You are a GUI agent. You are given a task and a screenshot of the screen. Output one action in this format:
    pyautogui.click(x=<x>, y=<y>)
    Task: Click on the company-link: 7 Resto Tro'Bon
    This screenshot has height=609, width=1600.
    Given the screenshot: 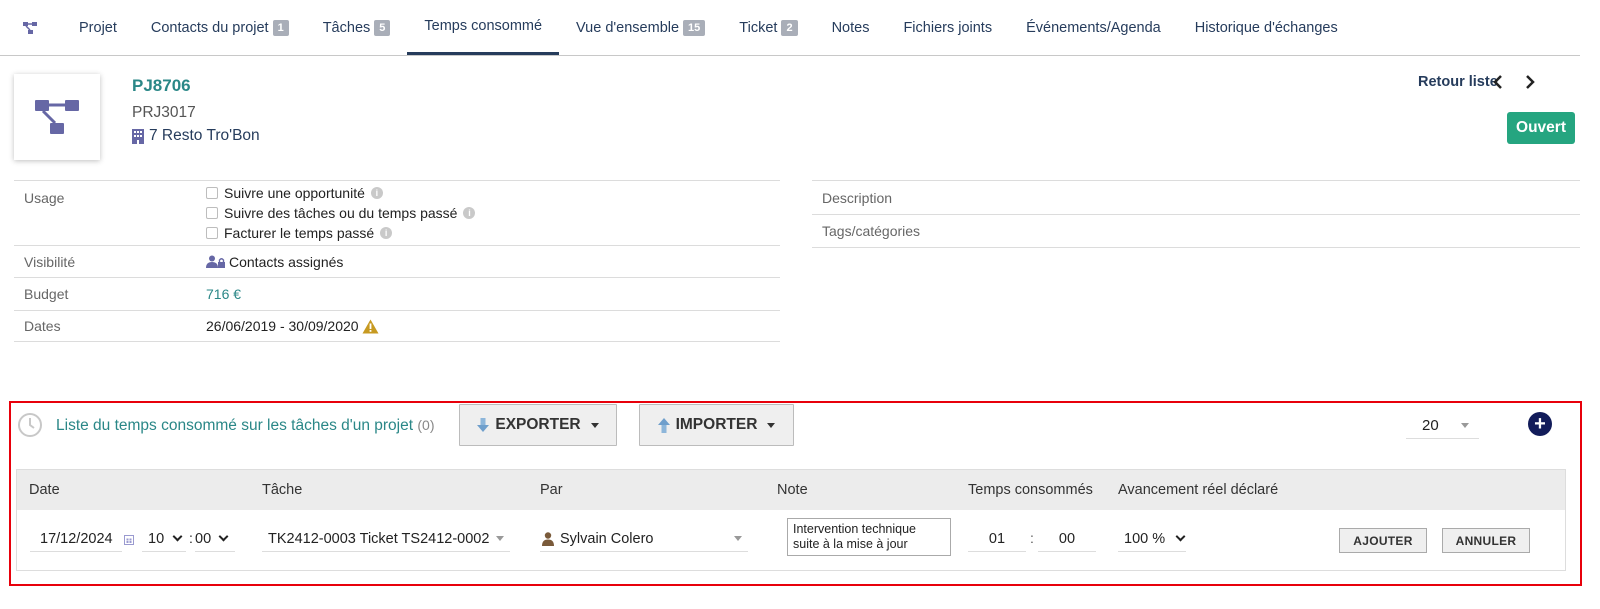 What is the action you would take?
    pyautogui.click(x=196, y=136)
    